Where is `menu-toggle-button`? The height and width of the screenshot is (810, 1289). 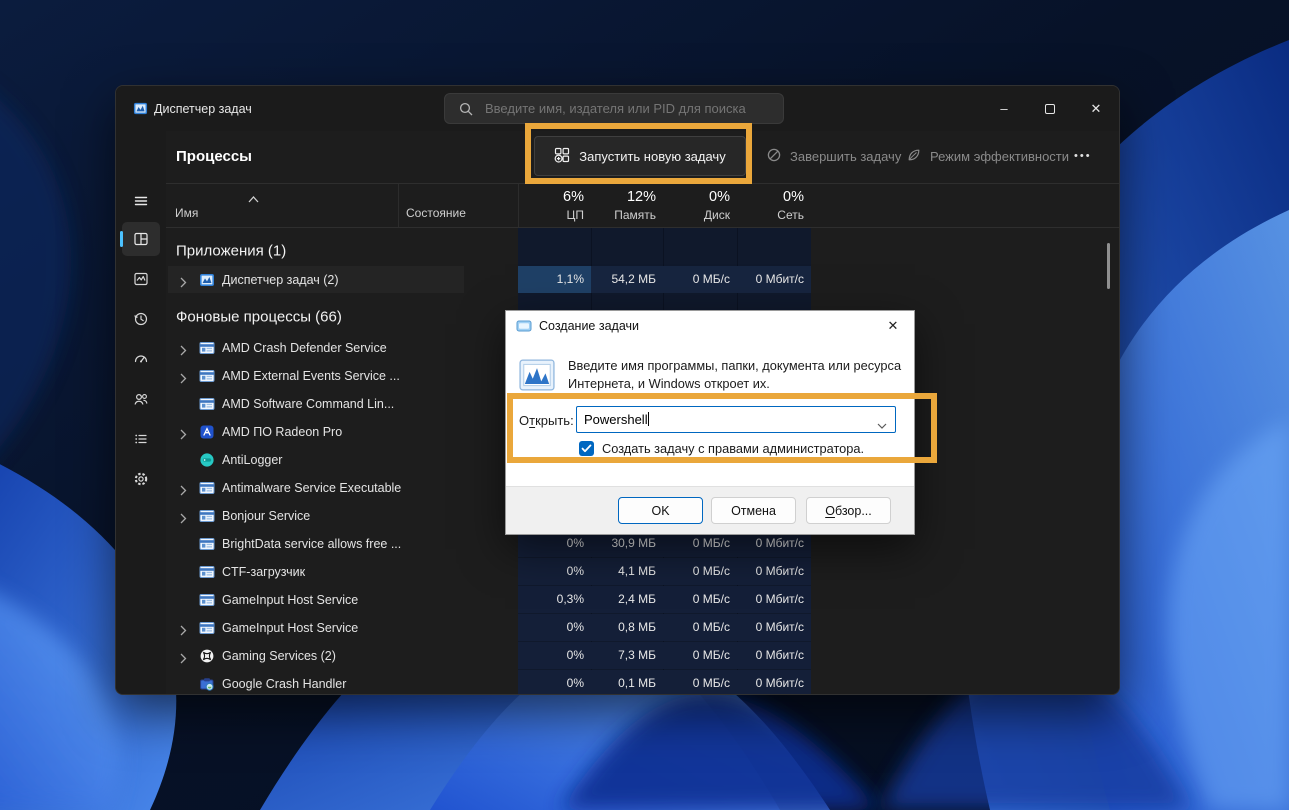
menu-toggle-button is located at coordinates (141, 201).